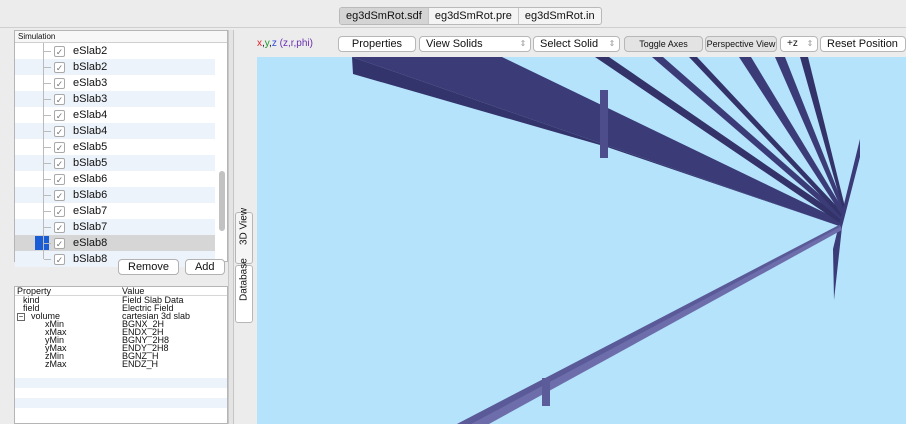 The width and height of the screenshot is (906, 424). I want to click on tab-database: Database, so click(244, 290).